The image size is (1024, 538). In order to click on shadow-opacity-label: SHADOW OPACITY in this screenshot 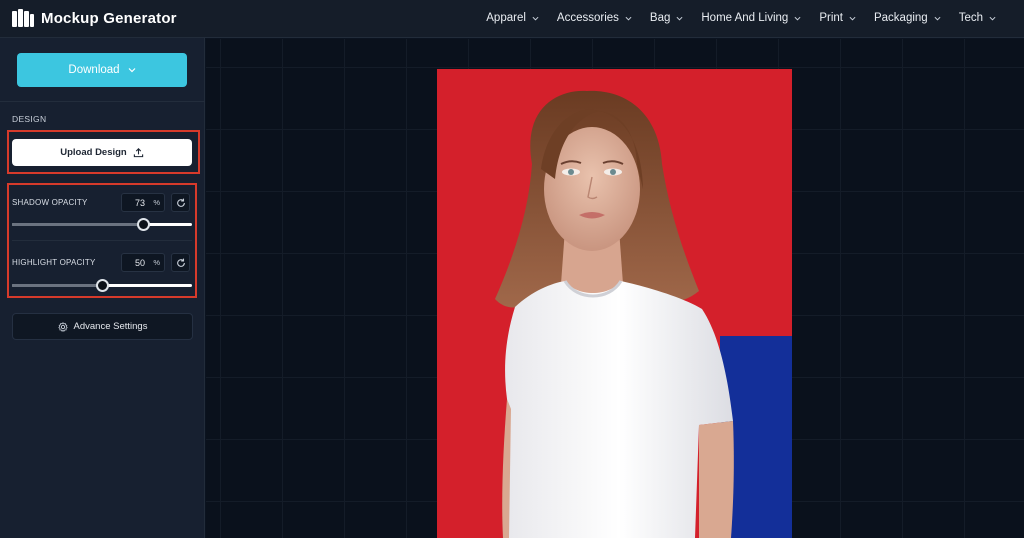, I will do `click(50, 202)`.